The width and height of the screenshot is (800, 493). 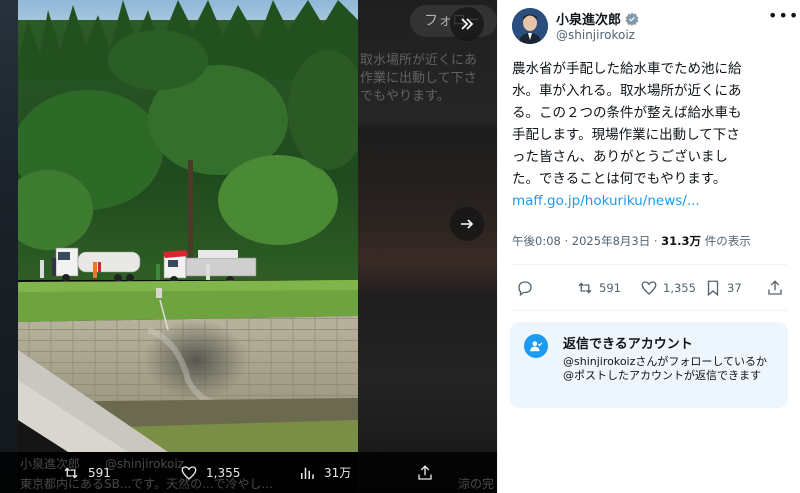 I want to click on double-chevron-right-icon, so click(x=467, y=24).